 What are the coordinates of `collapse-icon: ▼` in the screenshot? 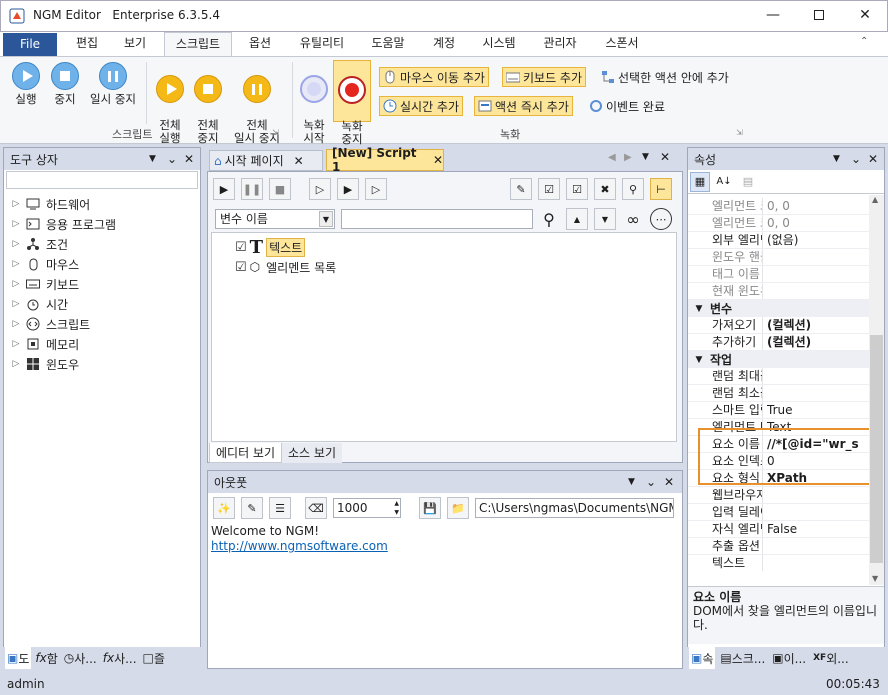 It's located at (699, 360).